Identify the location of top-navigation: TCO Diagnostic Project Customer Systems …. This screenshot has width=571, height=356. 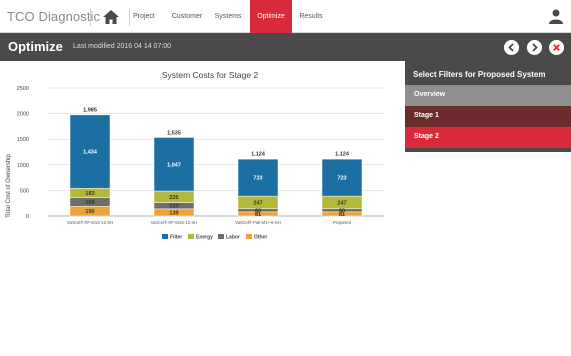
(285, 16).